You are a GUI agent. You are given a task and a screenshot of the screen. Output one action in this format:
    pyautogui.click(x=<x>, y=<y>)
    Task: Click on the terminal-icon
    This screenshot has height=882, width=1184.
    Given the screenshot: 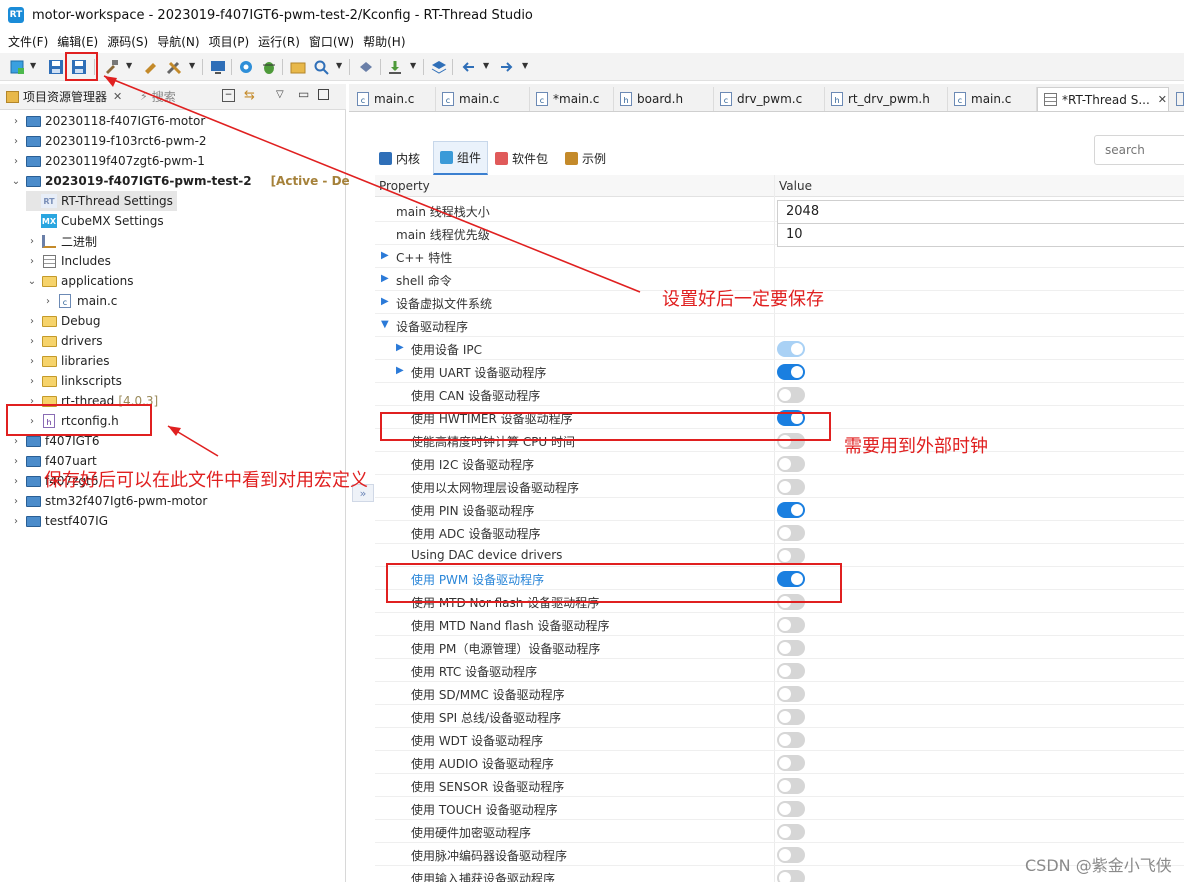 What is the action you would take?
    pyautogui.click(x=218, y=67)
    